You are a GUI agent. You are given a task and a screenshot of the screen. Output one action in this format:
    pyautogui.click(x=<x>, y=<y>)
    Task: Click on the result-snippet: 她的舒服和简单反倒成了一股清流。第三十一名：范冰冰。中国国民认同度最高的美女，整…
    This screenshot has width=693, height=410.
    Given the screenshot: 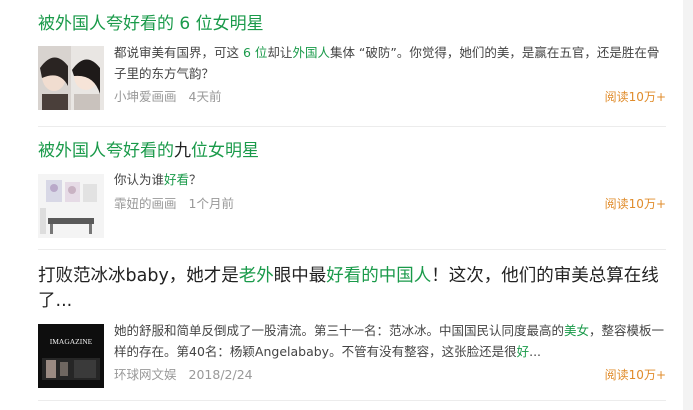 What is the action you would take?
    pyautogui.click(x=389, y=341)
    